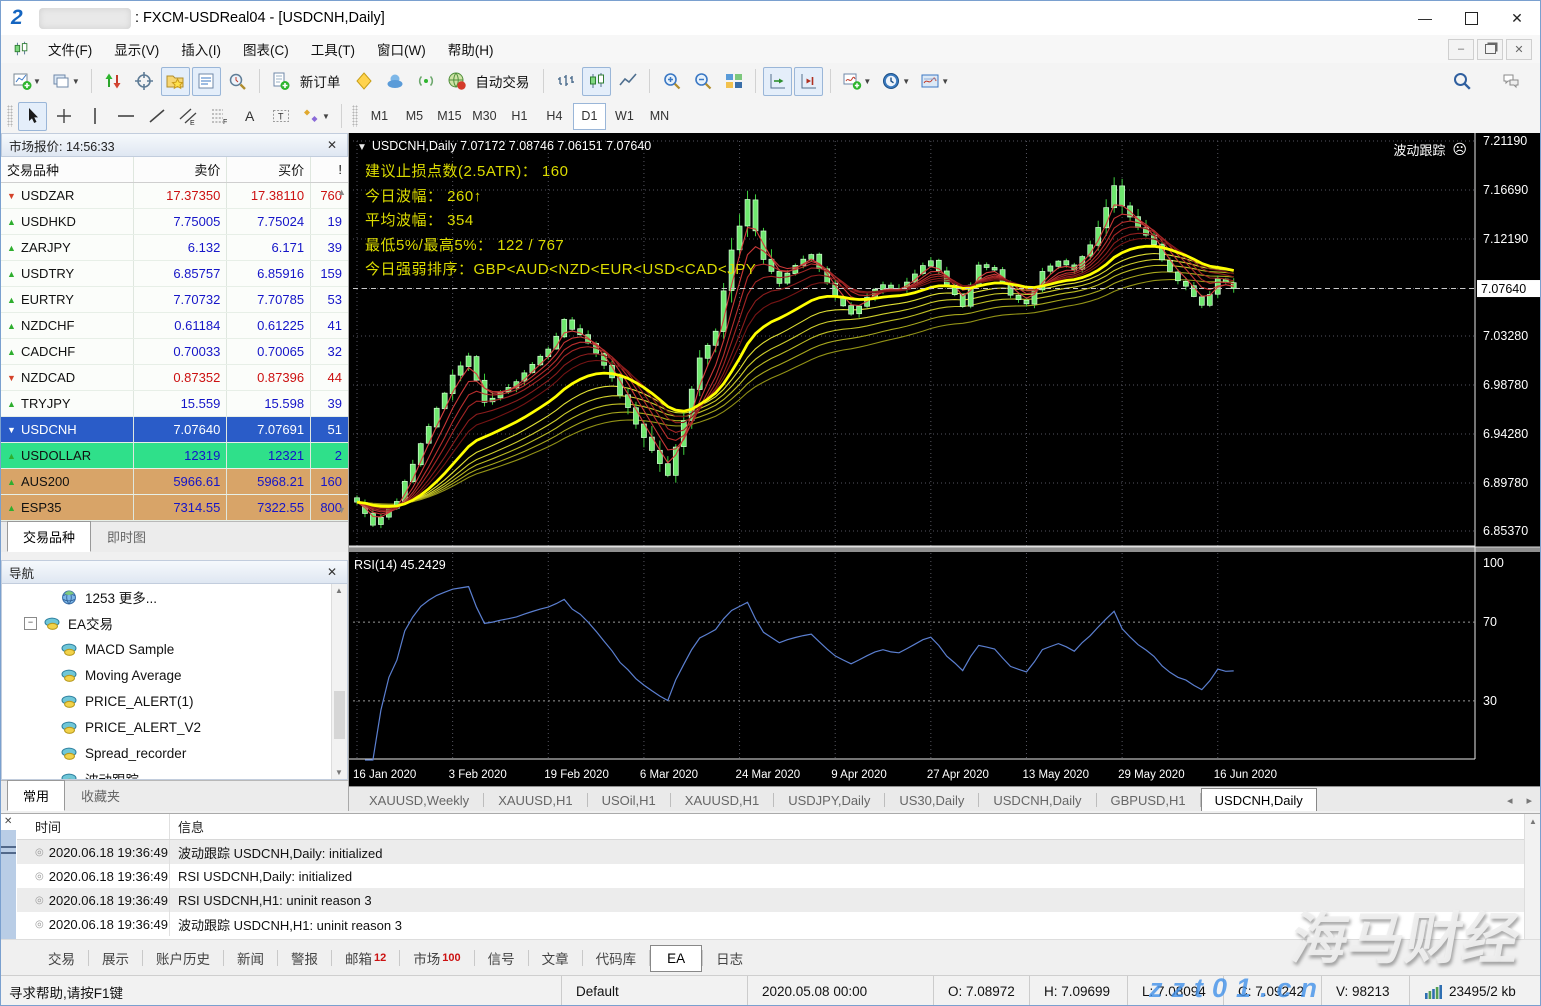  Describe the element at coordinates (174, 482) in the screenshot. I see `market-watch-row-aus200: ▲ AUS200 5966.61 5968.21 160` at that location.